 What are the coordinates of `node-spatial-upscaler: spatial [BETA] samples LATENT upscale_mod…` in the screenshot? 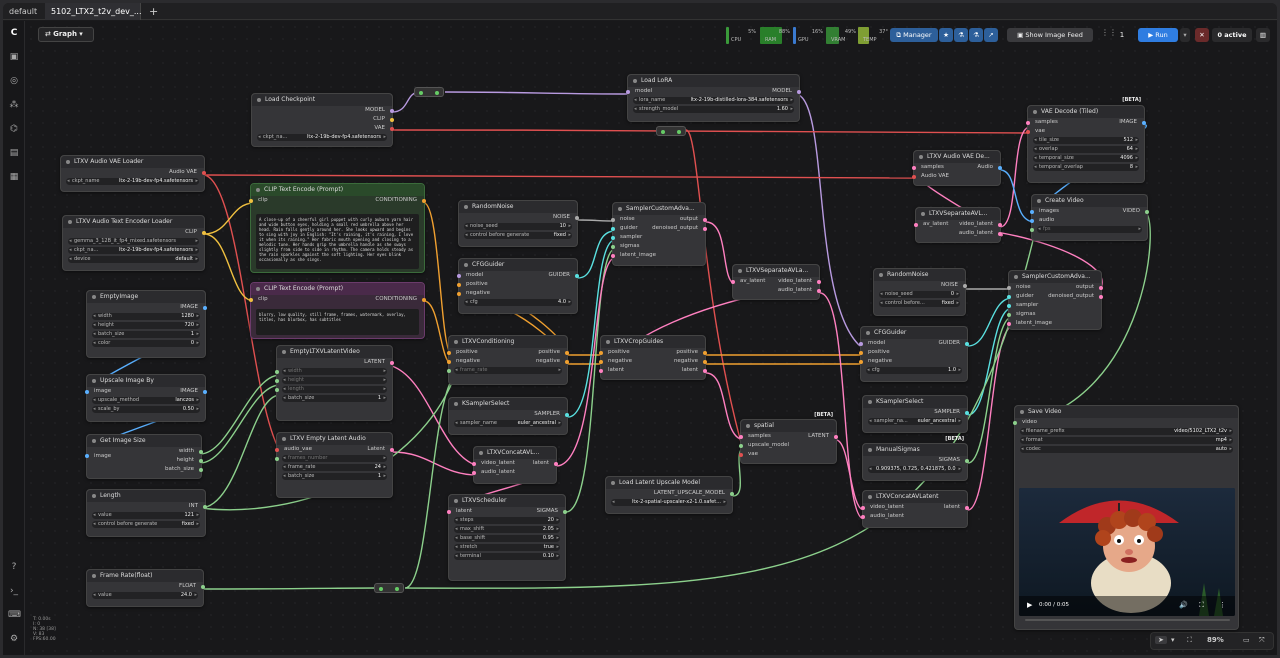 It's located at (788, 438).